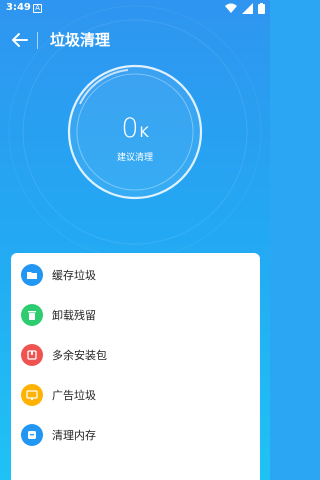  Describe the element at coordinates (18, 7) in the screenshot. I see `status-time: 3:49` at that location.